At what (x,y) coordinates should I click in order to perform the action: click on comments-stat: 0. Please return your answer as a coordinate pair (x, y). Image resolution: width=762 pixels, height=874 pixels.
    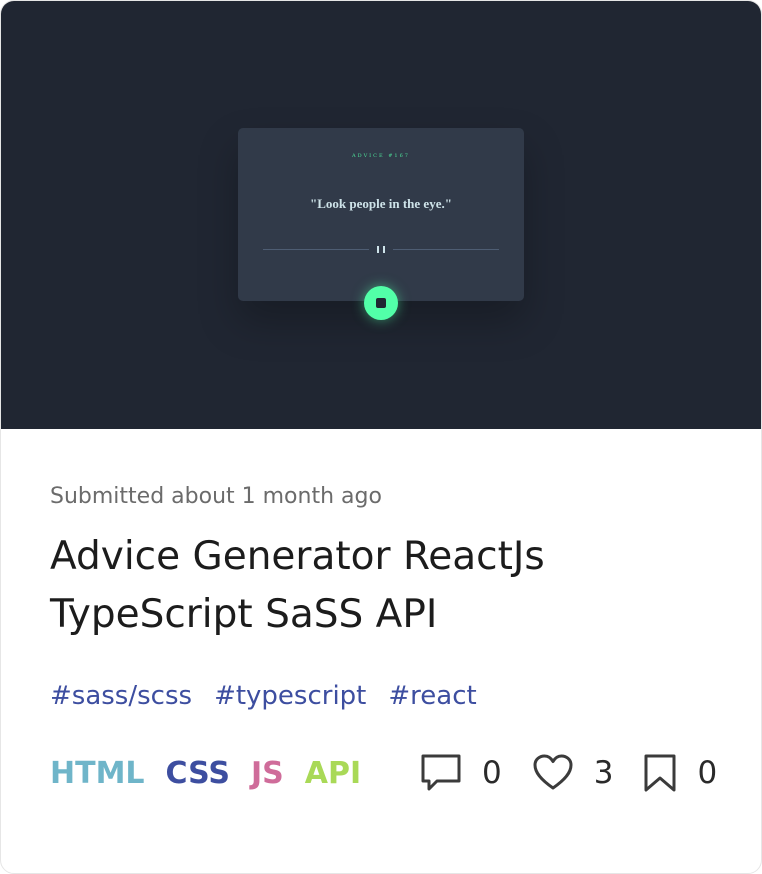
    Looking at the image, I should click on (461, 773).